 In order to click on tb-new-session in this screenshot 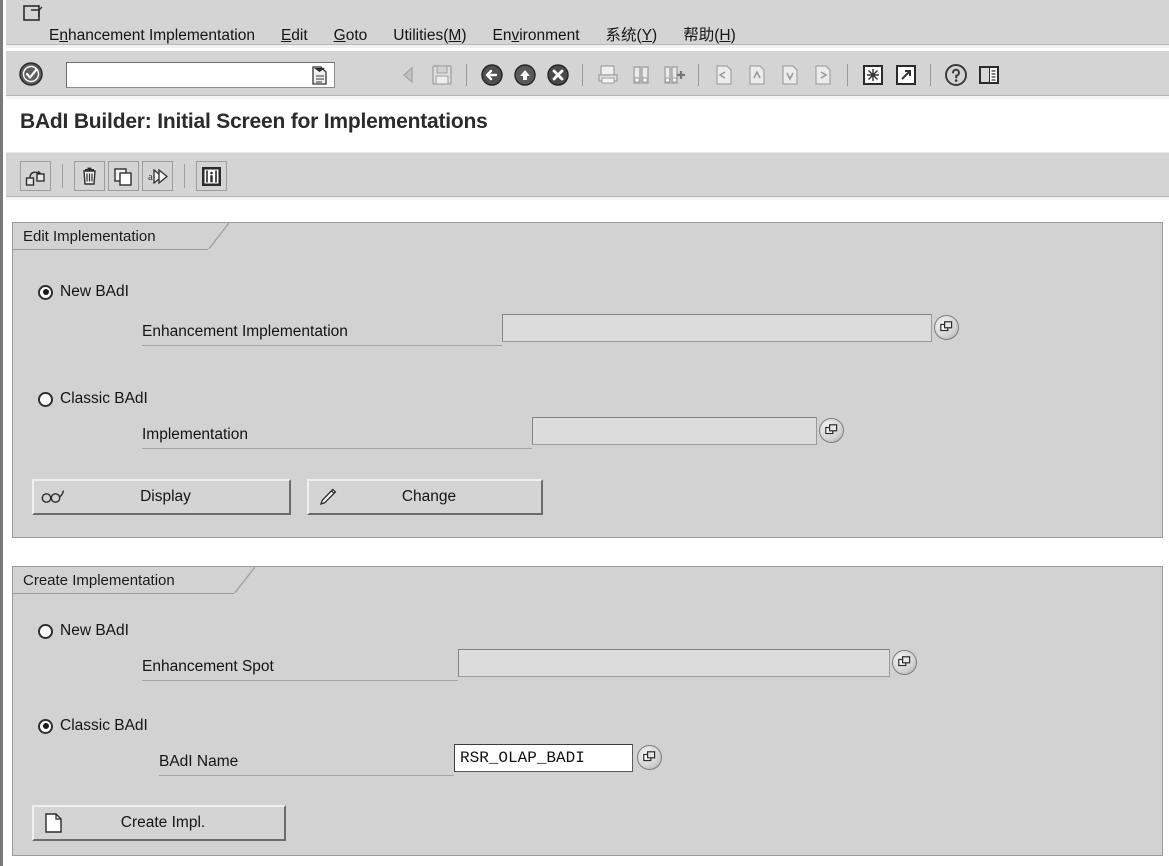, I will do `click(872, 75)`.